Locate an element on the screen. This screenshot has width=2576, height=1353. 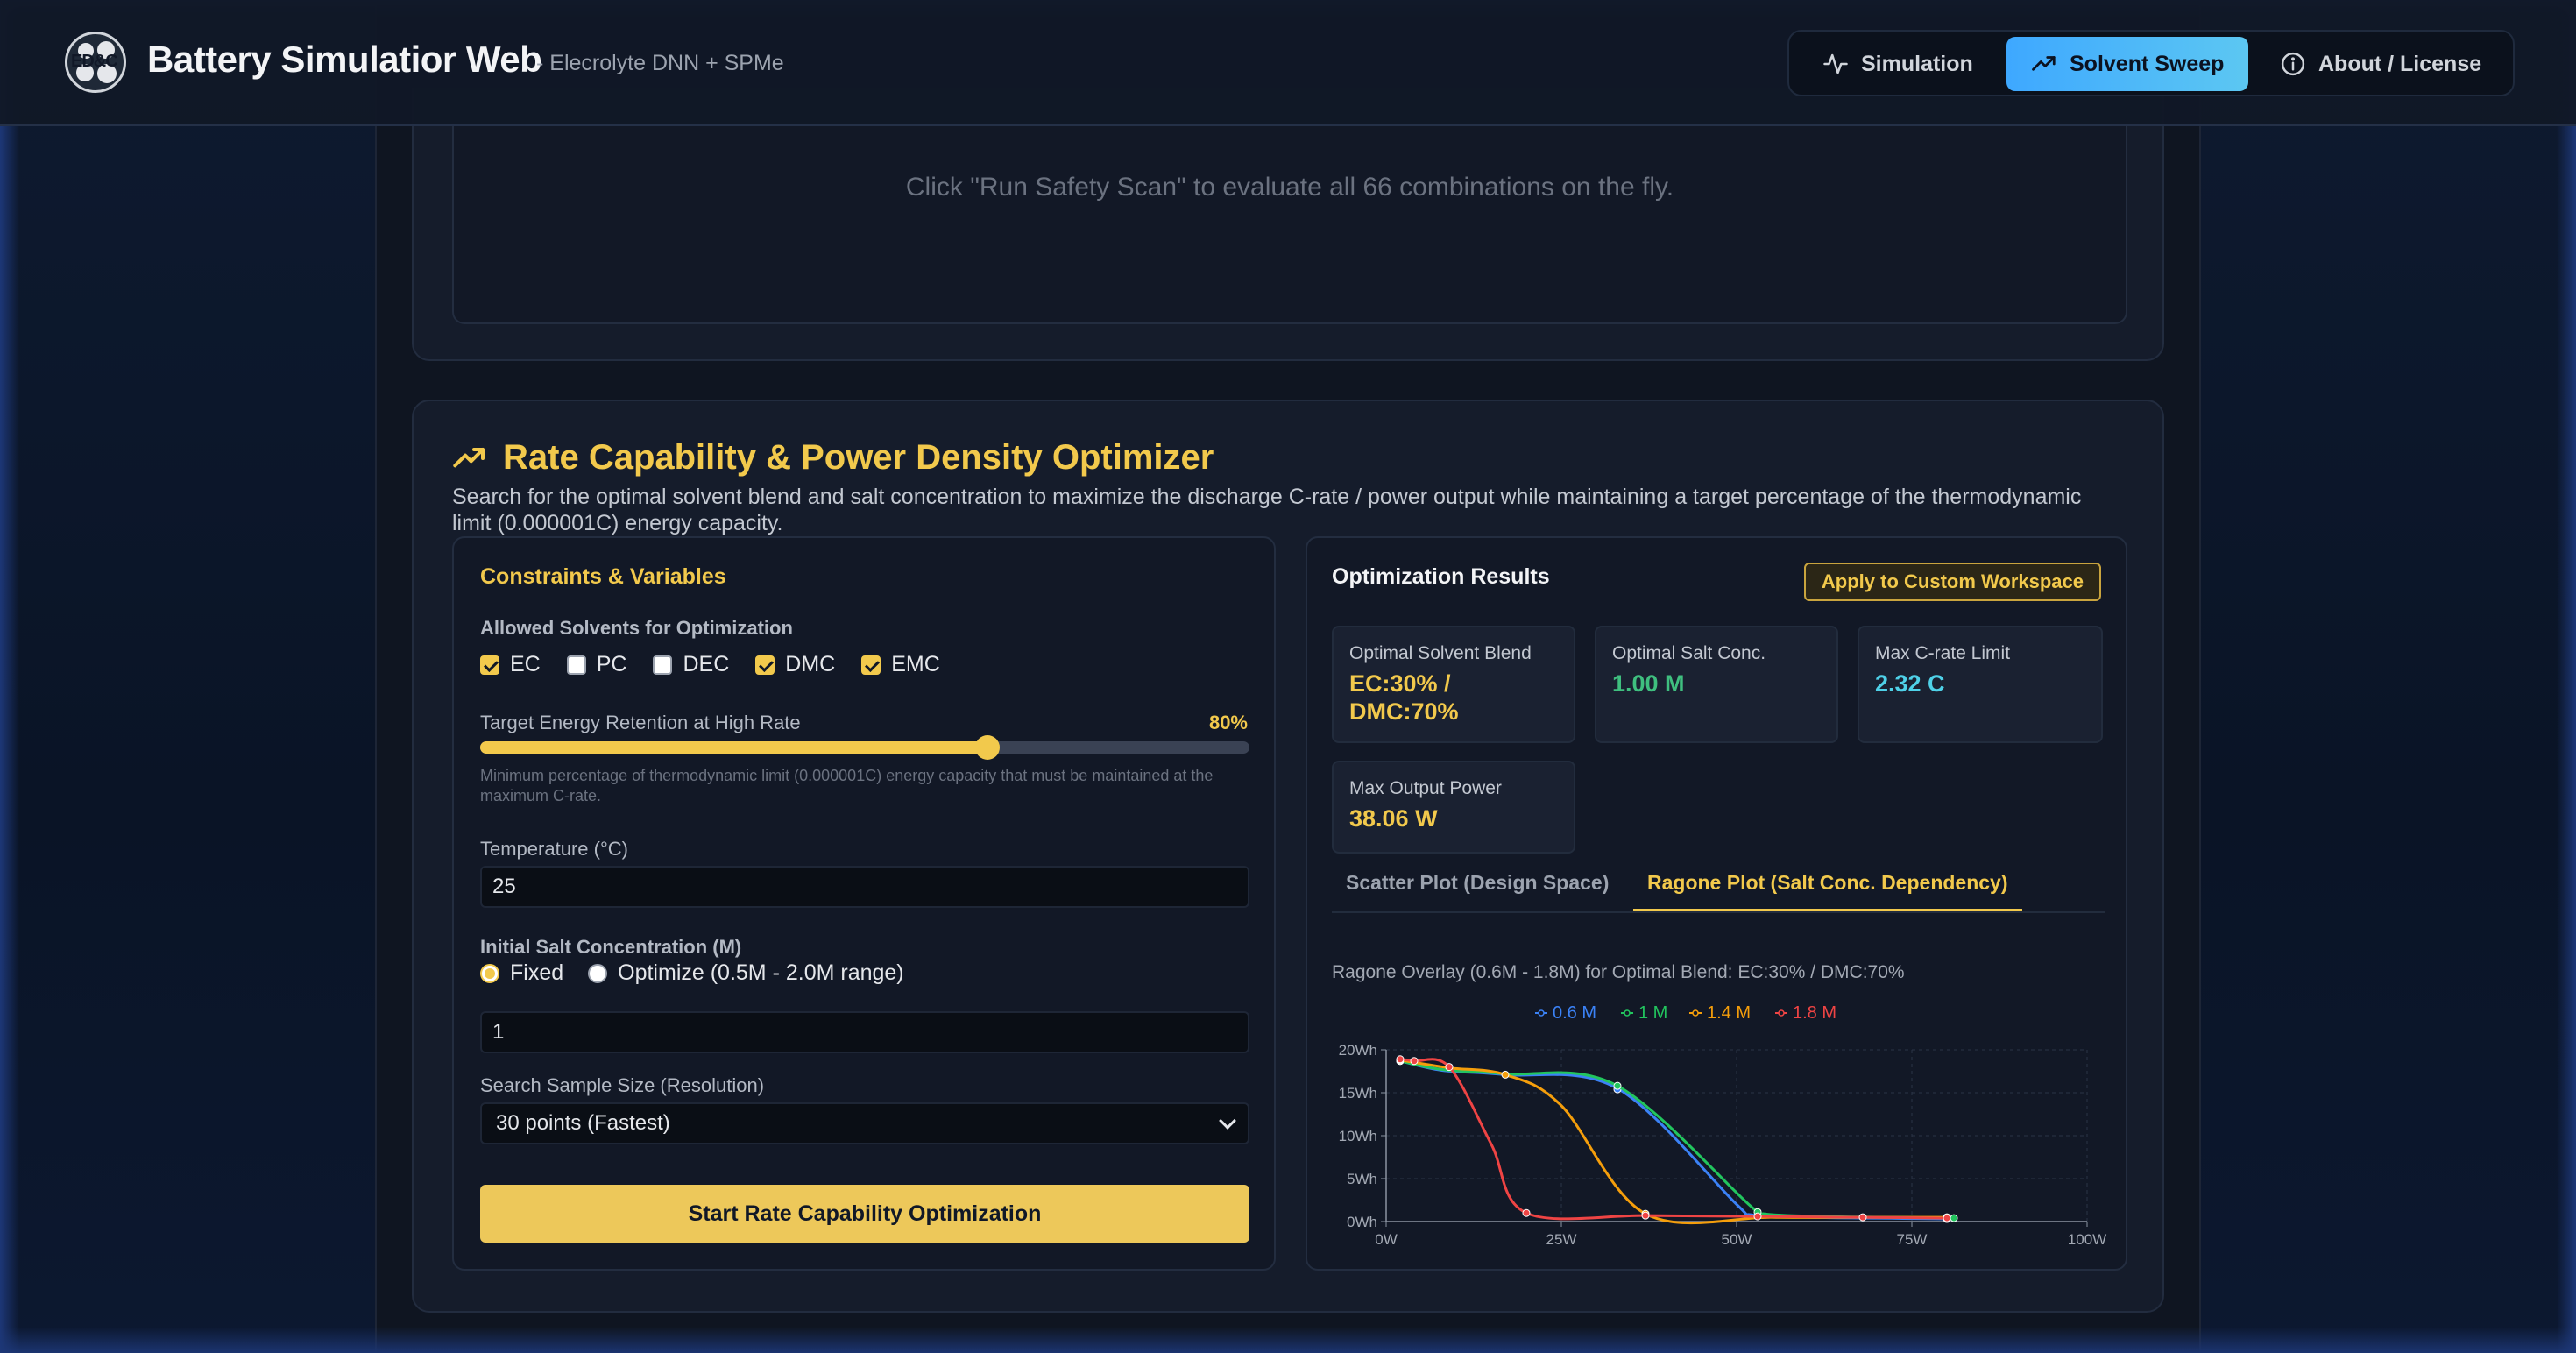
solvent-checkbox-dmc: DMC is located at coordinates (795, 664).